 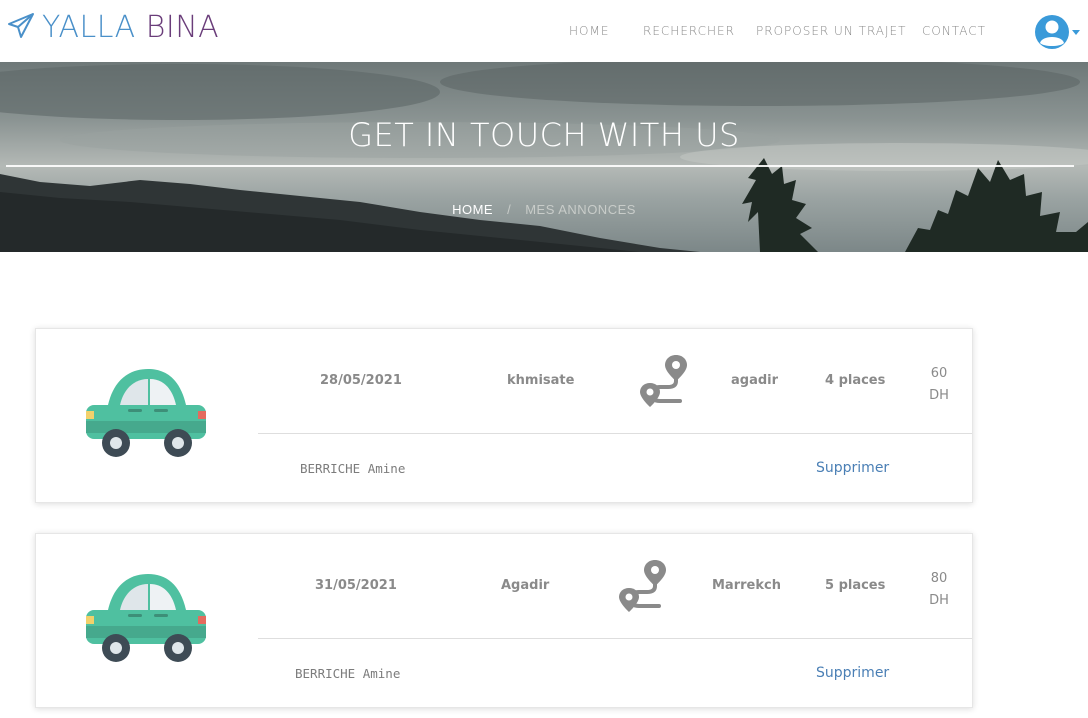 What do you see at coordinates (831, 31) in the screenshot?
I see `nav-proposer-trajet: PROPOSER UN TRAJET` at bounding box center [831, 31].